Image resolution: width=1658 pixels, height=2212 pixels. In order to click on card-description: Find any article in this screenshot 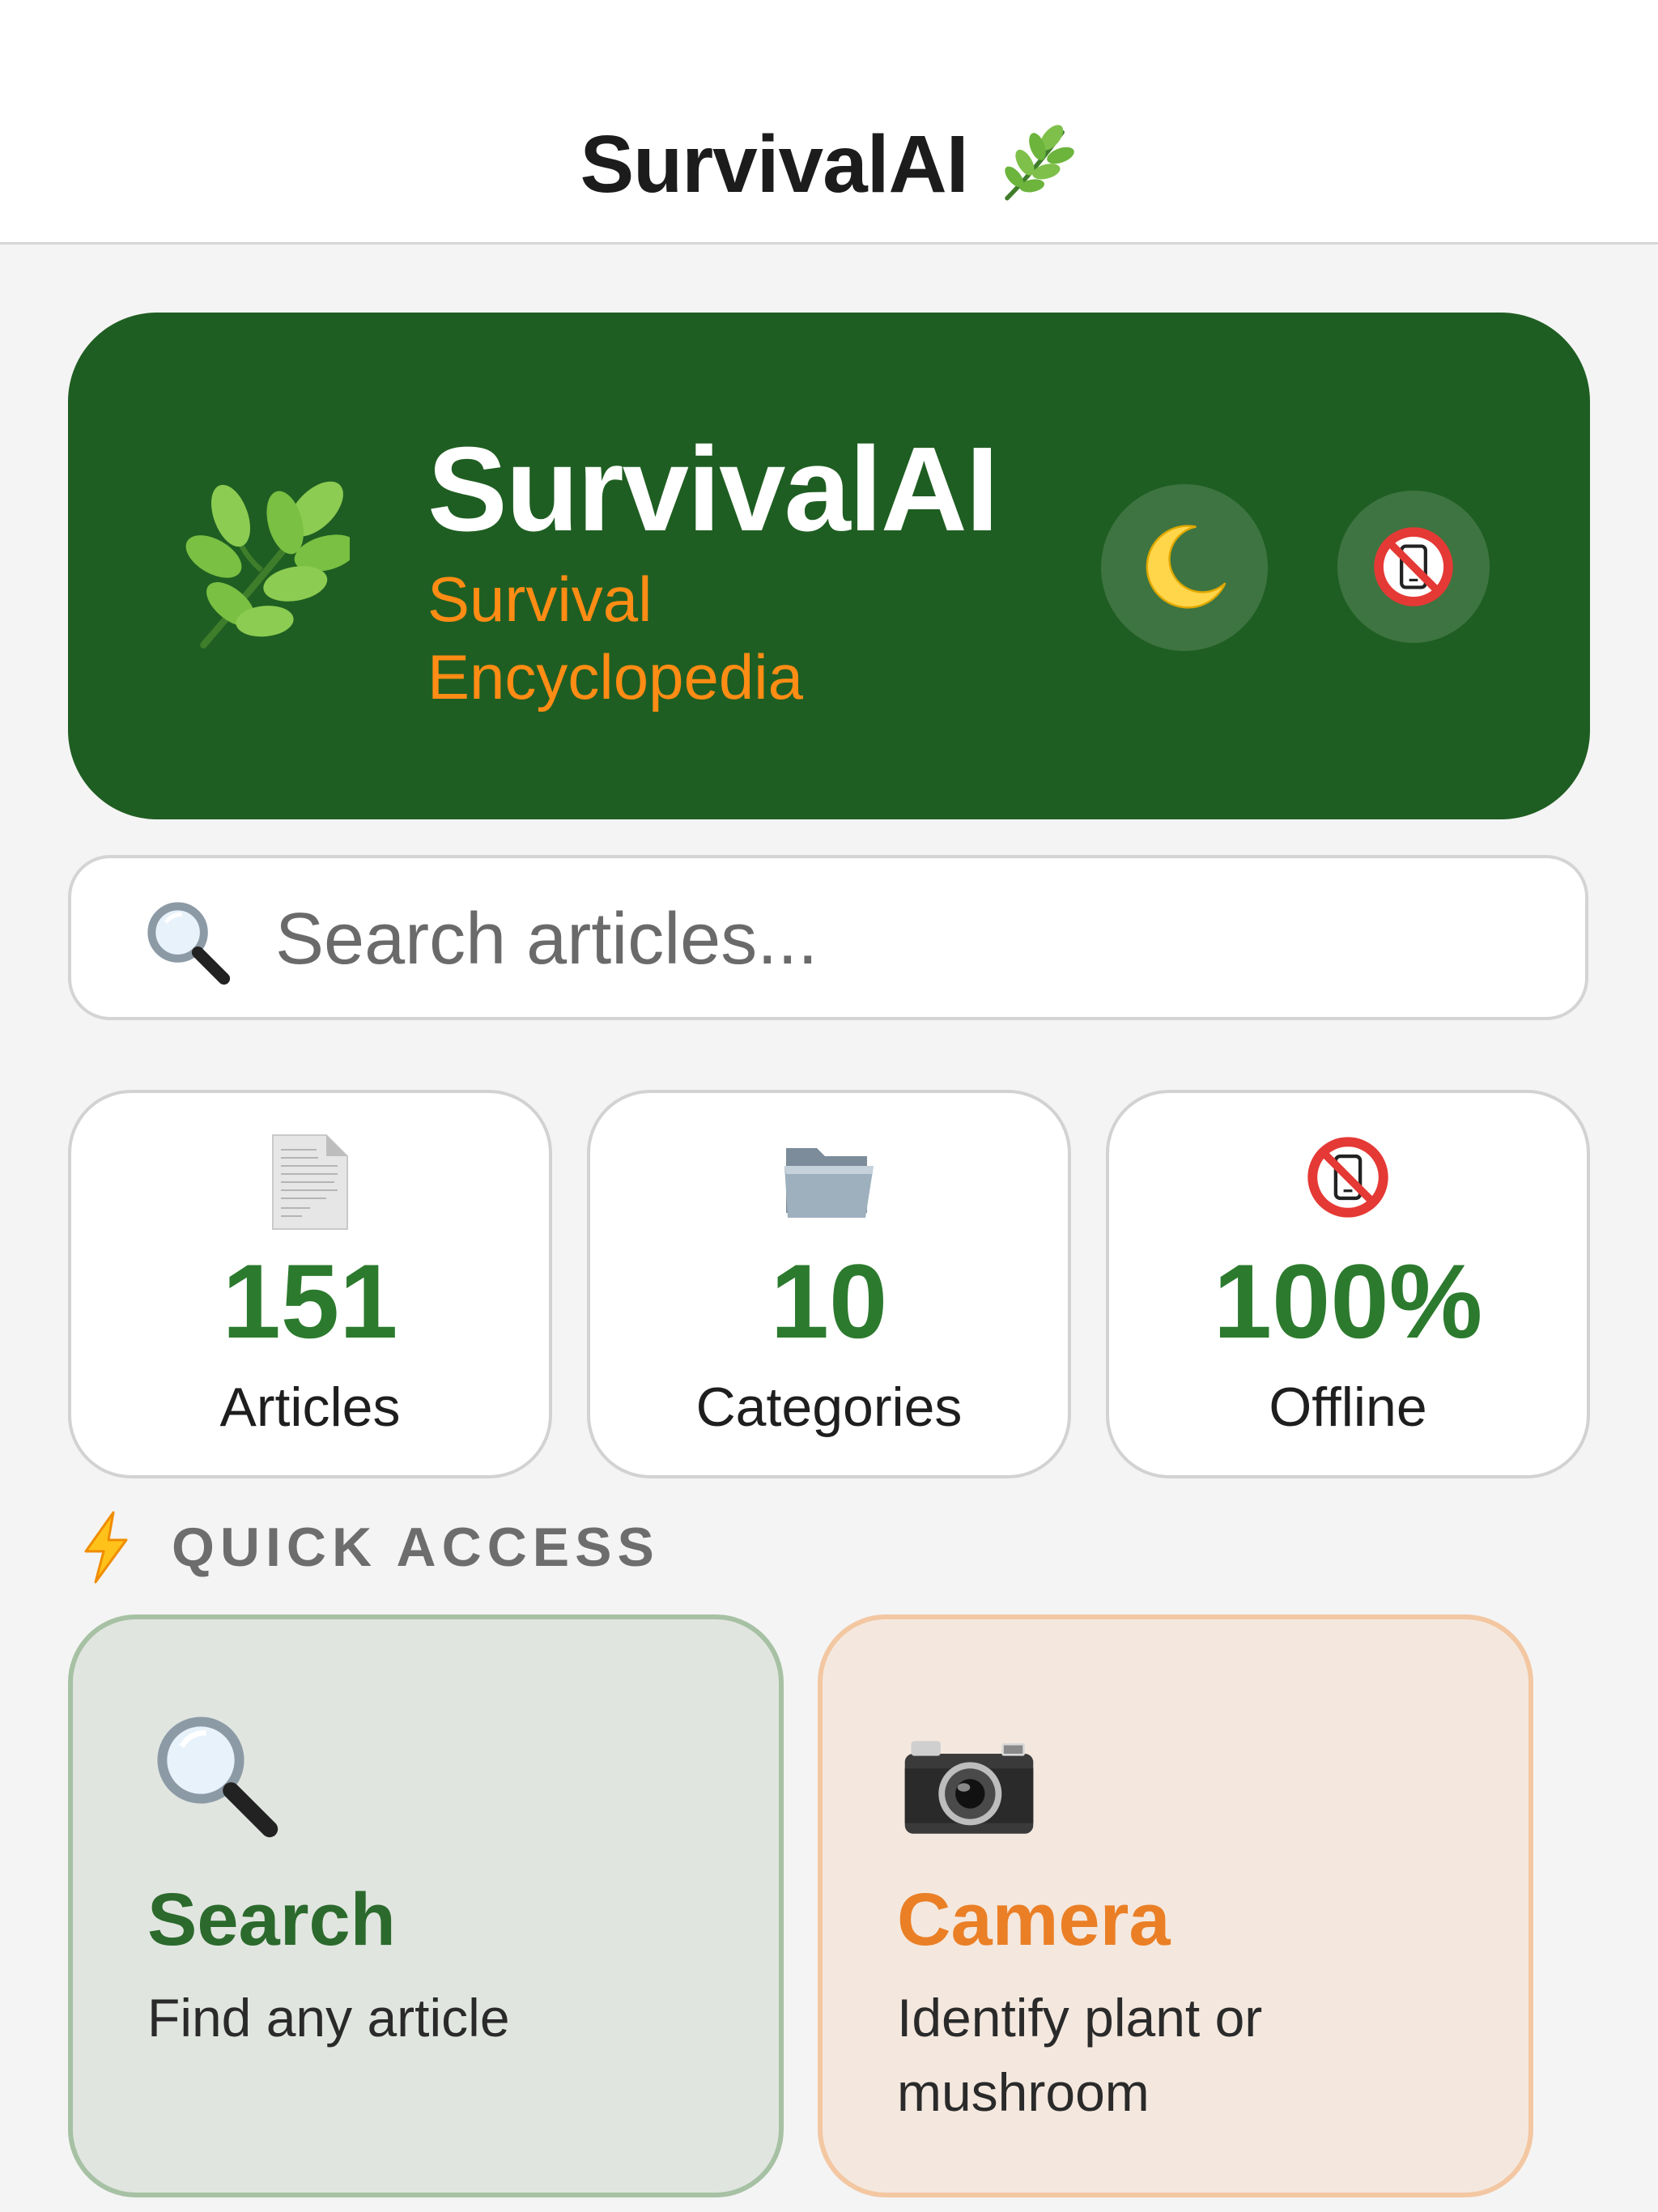, I will do `click(328, 2018)`.